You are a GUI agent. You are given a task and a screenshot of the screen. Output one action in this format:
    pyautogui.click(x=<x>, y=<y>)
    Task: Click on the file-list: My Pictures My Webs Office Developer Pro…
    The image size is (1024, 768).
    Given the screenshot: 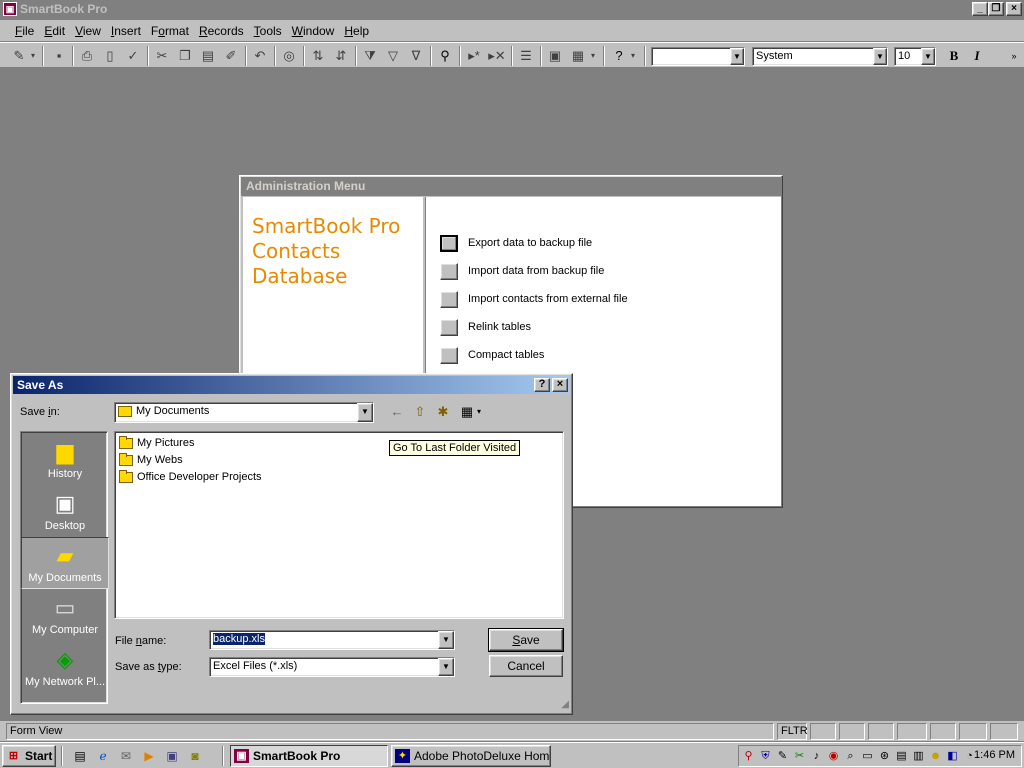 What is the action you would take?
    pyautogui.click(x=339, y=525)
    